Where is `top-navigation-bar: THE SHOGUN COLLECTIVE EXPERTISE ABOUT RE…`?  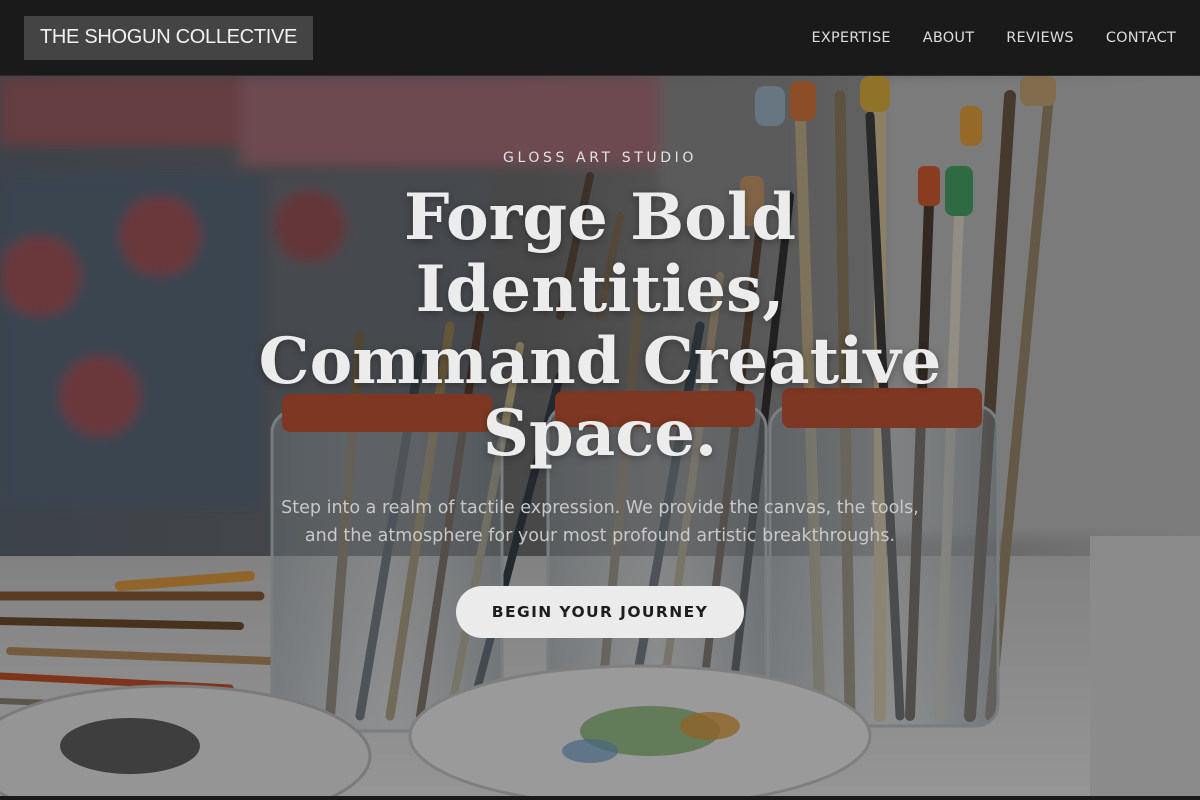 top-navigation-bar: THE SHOGUN COLLECTIVE EXPERTISE ABOUT RE… is located at coordinates (600, 38).